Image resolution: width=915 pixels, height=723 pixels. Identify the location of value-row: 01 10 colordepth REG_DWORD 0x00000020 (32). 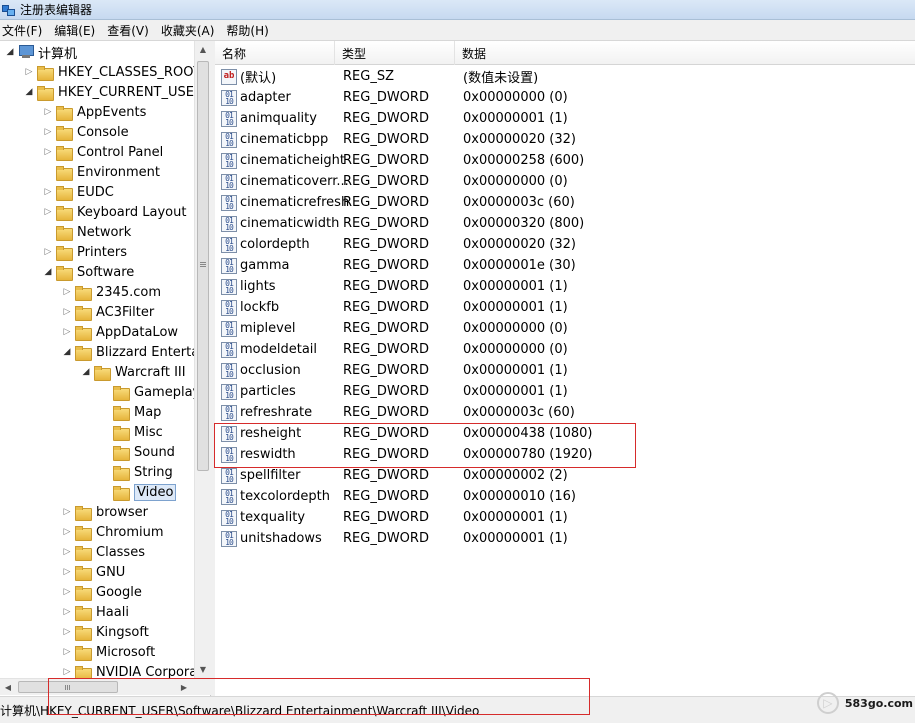
(565, 244).